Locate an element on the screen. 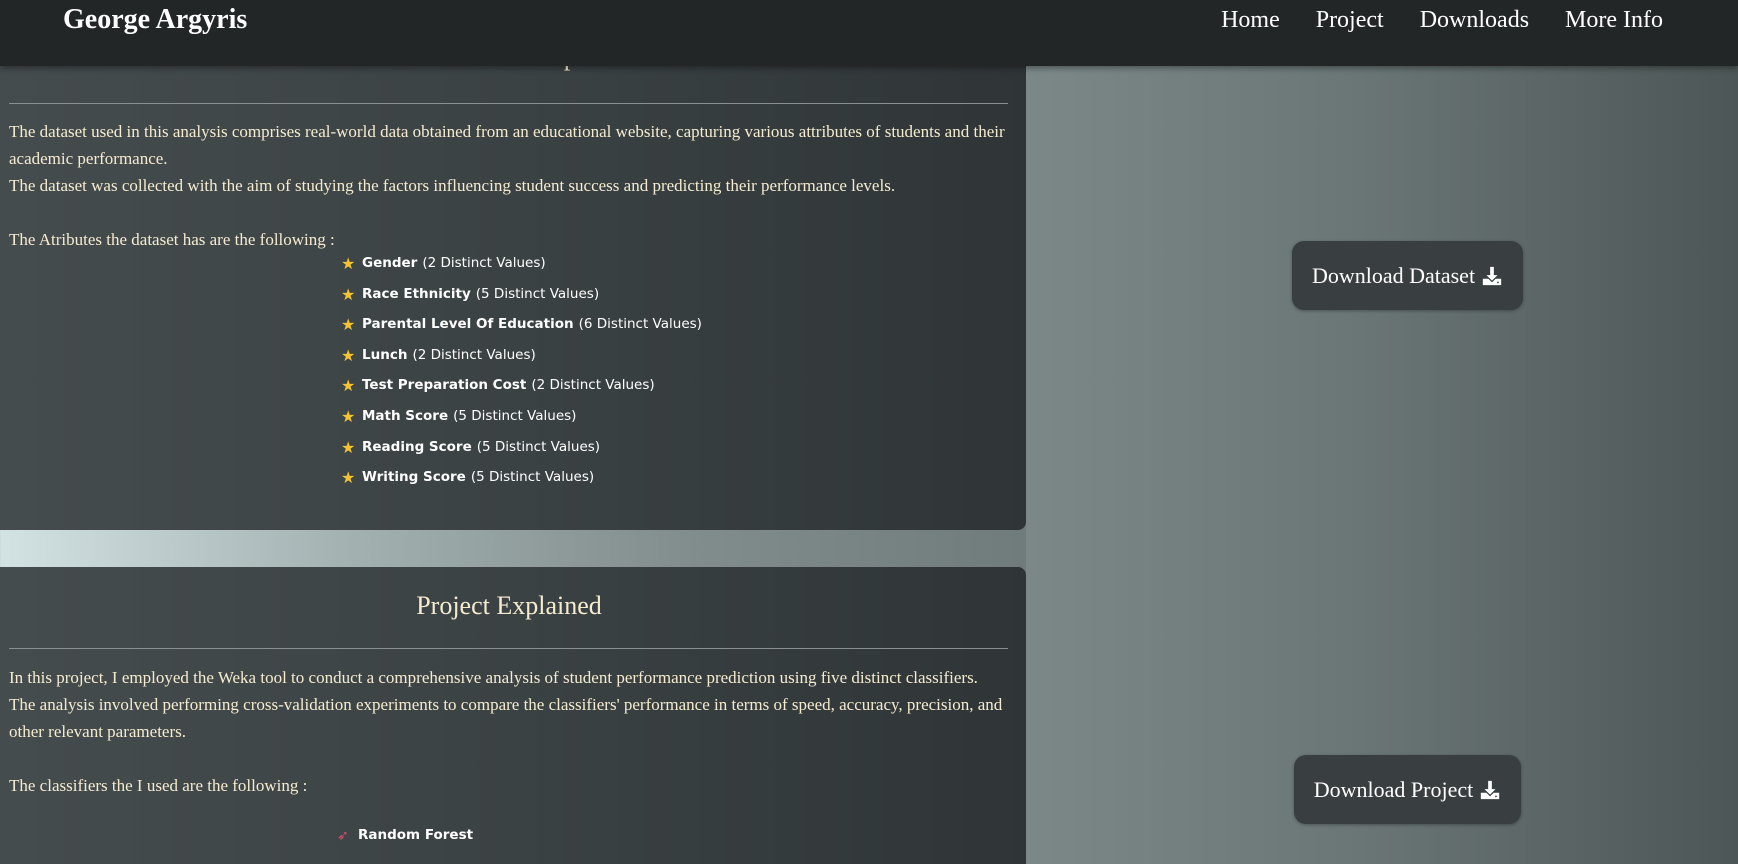  project-card-divider is located at coordinates (508, 648).